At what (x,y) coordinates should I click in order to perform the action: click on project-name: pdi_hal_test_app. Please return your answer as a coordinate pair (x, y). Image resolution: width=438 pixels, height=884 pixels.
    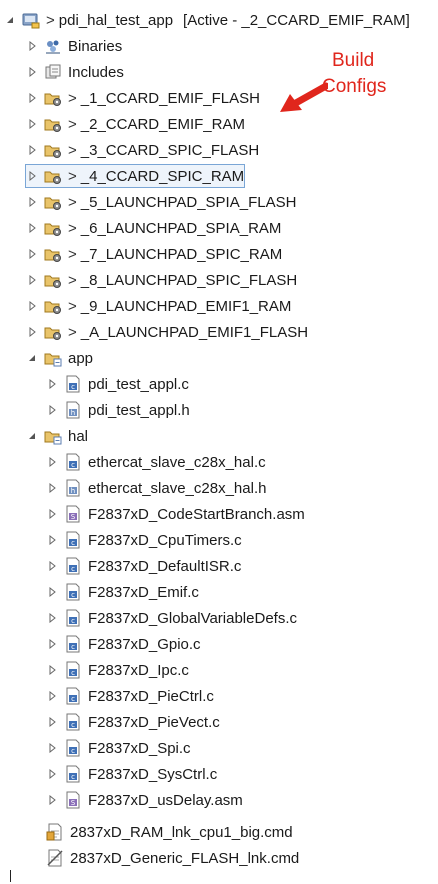
    Looking at the image, I should click on (116, 20).